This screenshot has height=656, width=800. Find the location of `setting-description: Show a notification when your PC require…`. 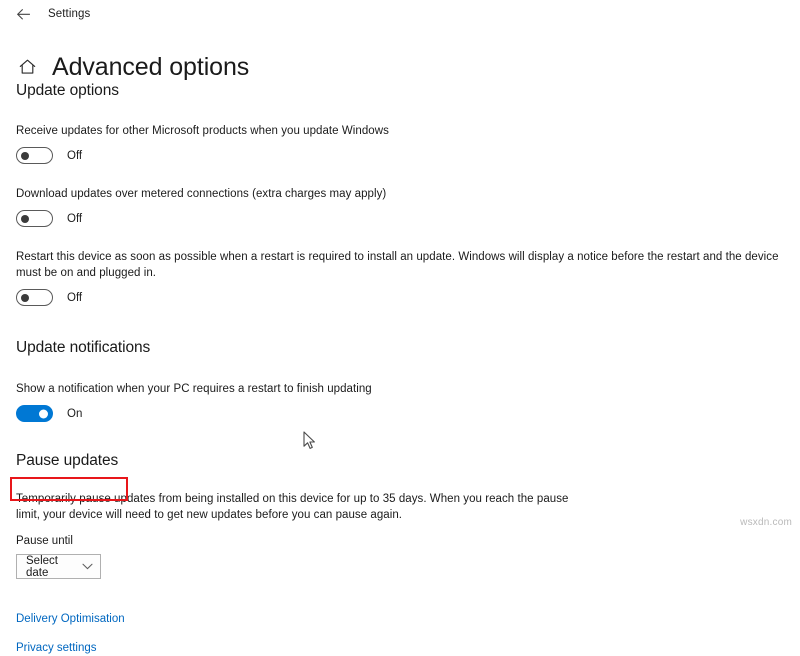

setting-description: Show a notification when your PC require… is located at coordinates (194, 389).